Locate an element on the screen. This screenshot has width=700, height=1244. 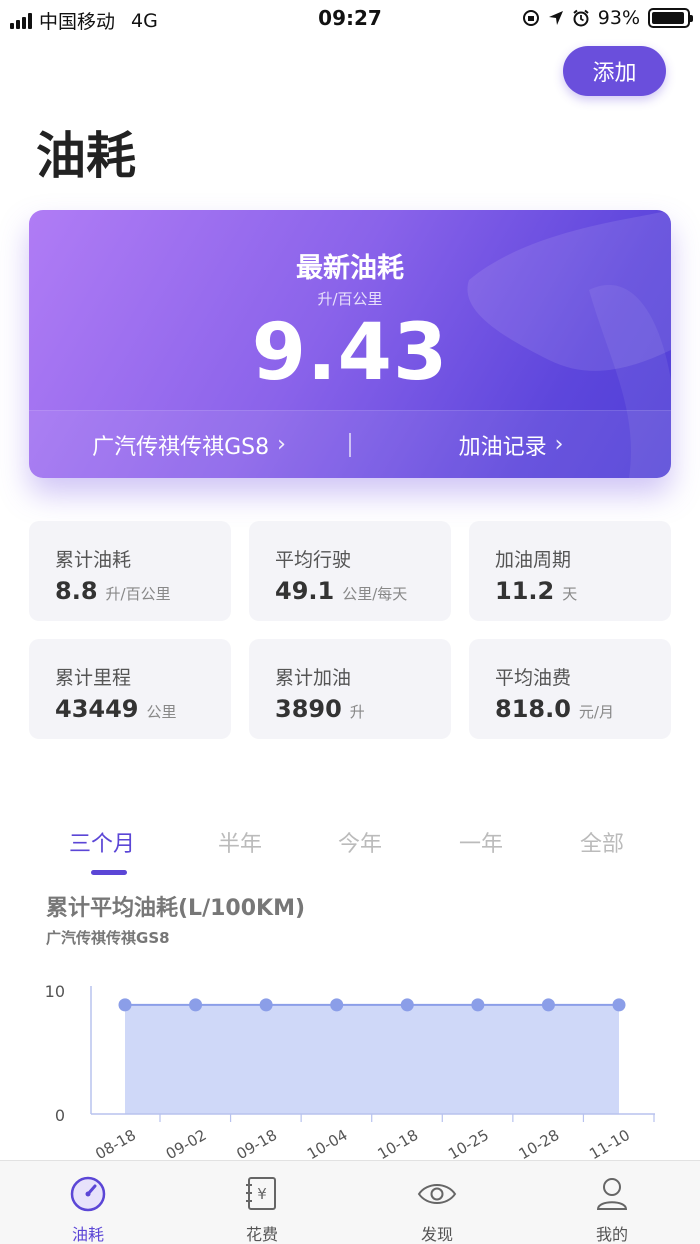
stat-label: 平均油费 is located at coordinates (533, 678).